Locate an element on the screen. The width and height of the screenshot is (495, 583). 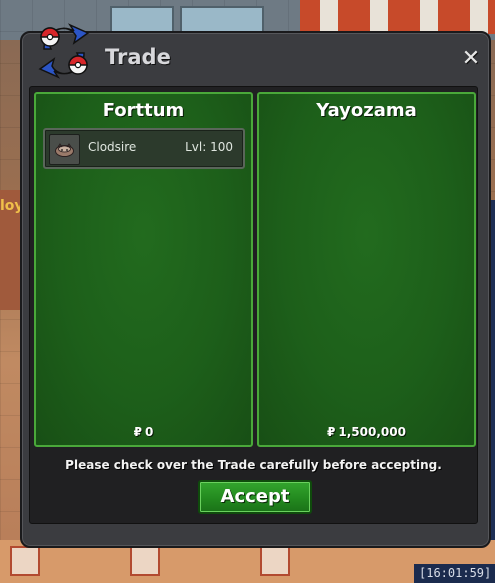
trade-item-row: Clodsire Lvl: 100 is located at coordinates (144, 148).